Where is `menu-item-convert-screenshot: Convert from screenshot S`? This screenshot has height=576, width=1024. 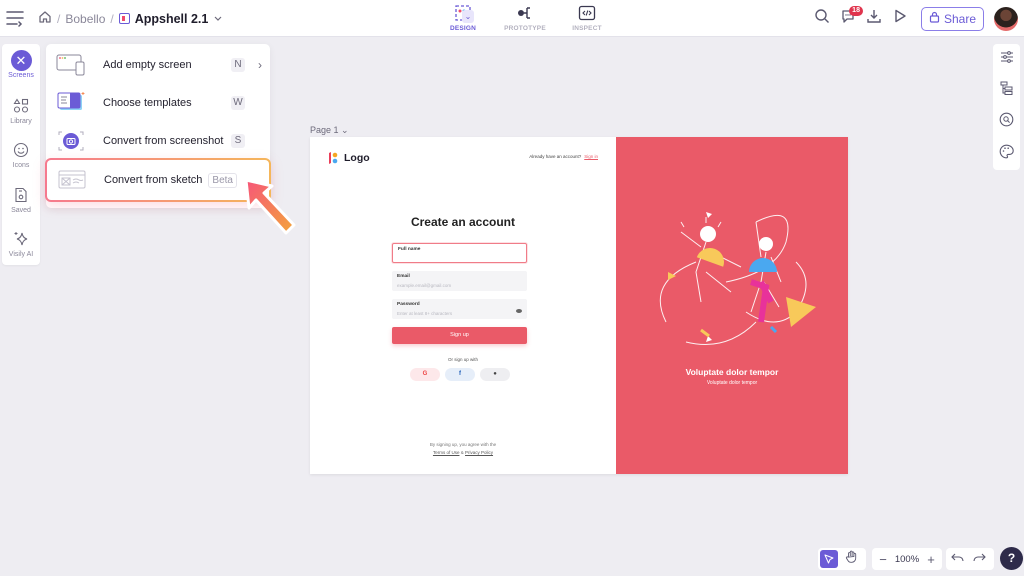 menu-item-convert-screenshot: Convert from screenshot S is located at coordinates (158, 141).